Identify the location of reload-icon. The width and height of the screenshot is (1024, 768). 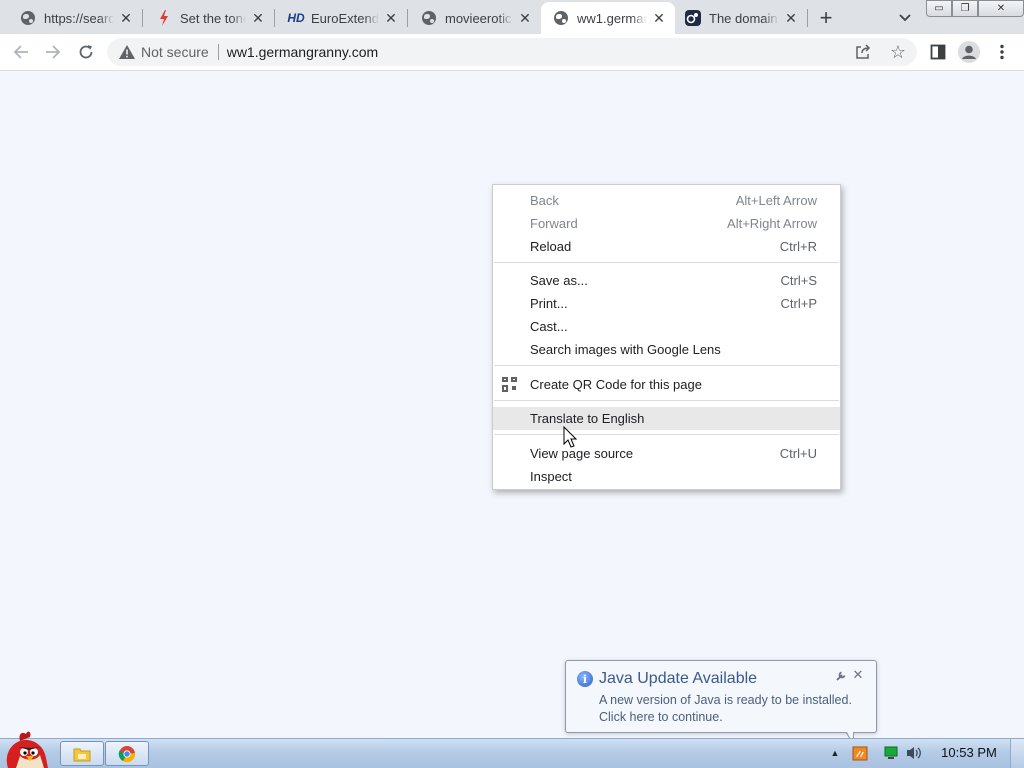
(86, 52).